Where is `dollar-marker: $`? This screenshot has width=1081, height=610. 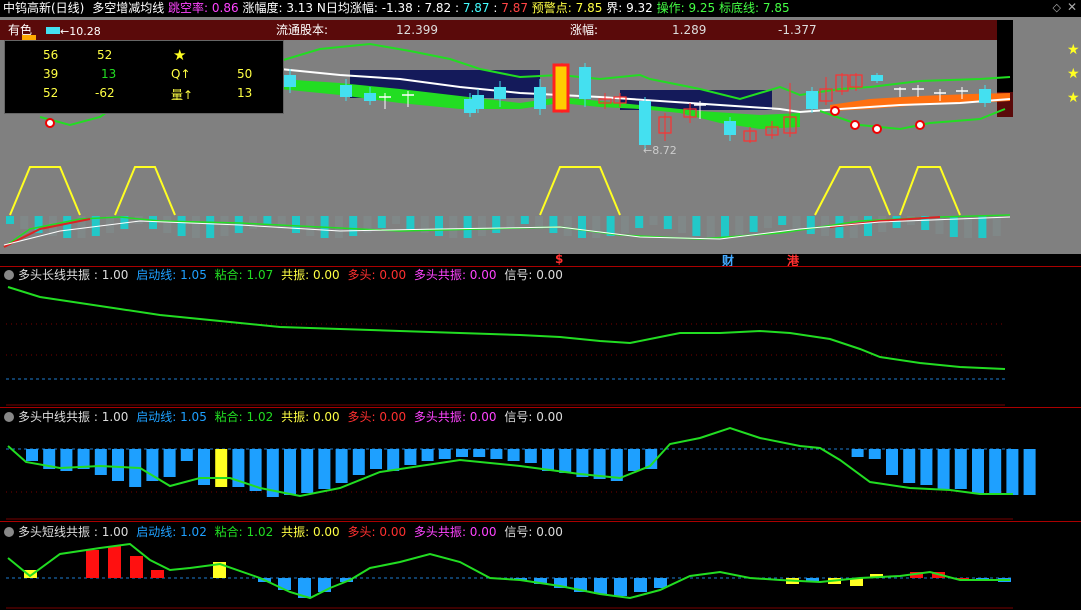
dollar-marker: $ is located at coordinates (559, 259).